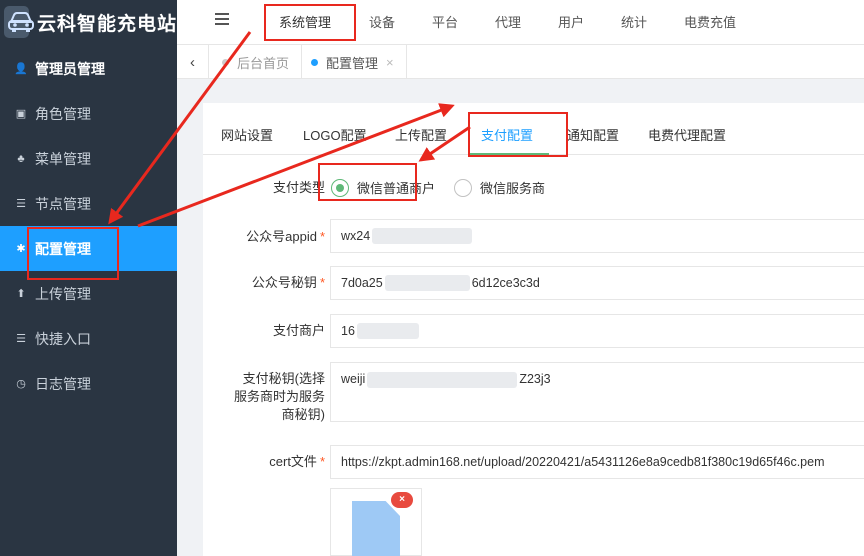  What do you see at coordinates (597, 283) in the screenshot?
I see `secret-input: 7d0a25 6d12ce3c3d` at bounding box center [597, 283].